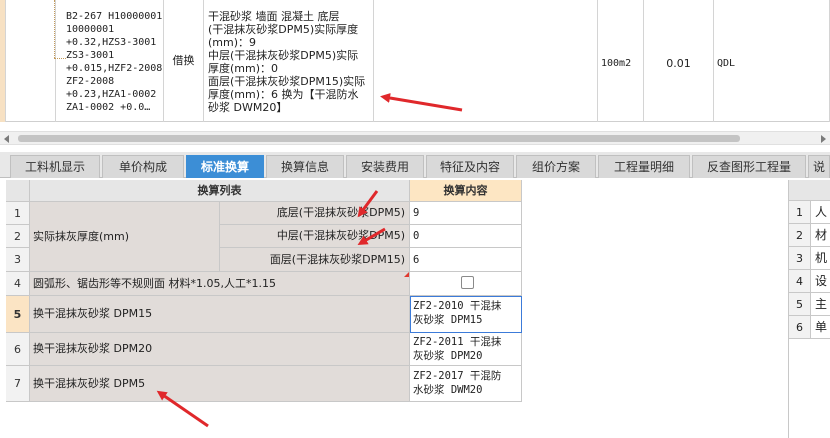  What do you see at coordinates (466, 191) in the screenshot?
I see `conversion-content-header: 换算内容` at bounding box center [466, 191].